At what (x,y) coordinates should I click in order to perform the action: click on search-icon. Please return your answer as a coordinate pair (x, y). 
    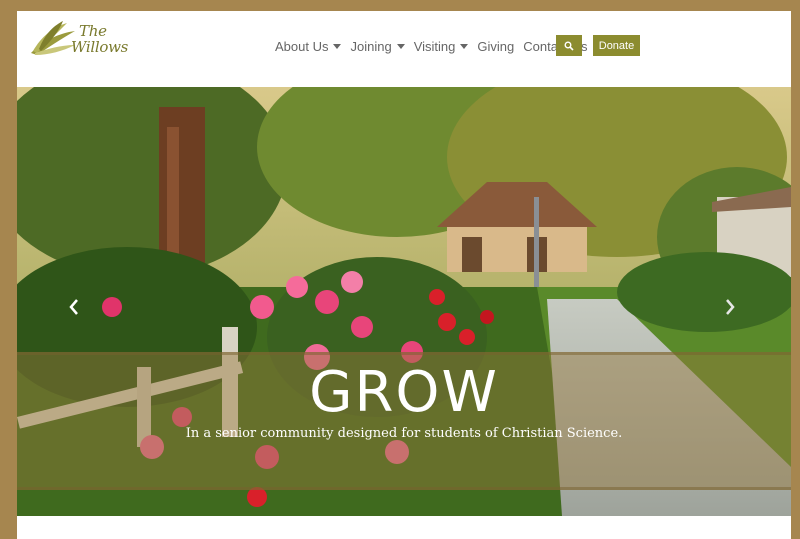
    Looking at the image, I should click on (569, 46).